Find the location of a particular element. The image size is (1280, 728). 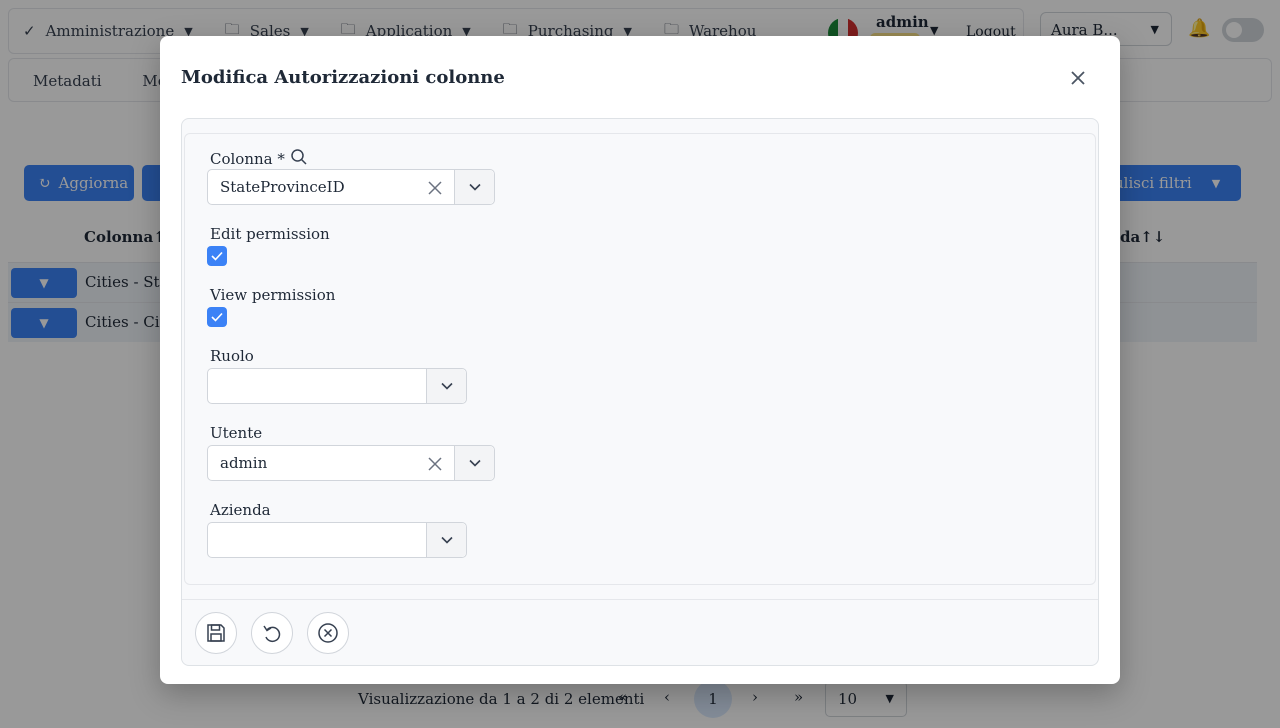

close-icon is located at coordinates (1078, 78).